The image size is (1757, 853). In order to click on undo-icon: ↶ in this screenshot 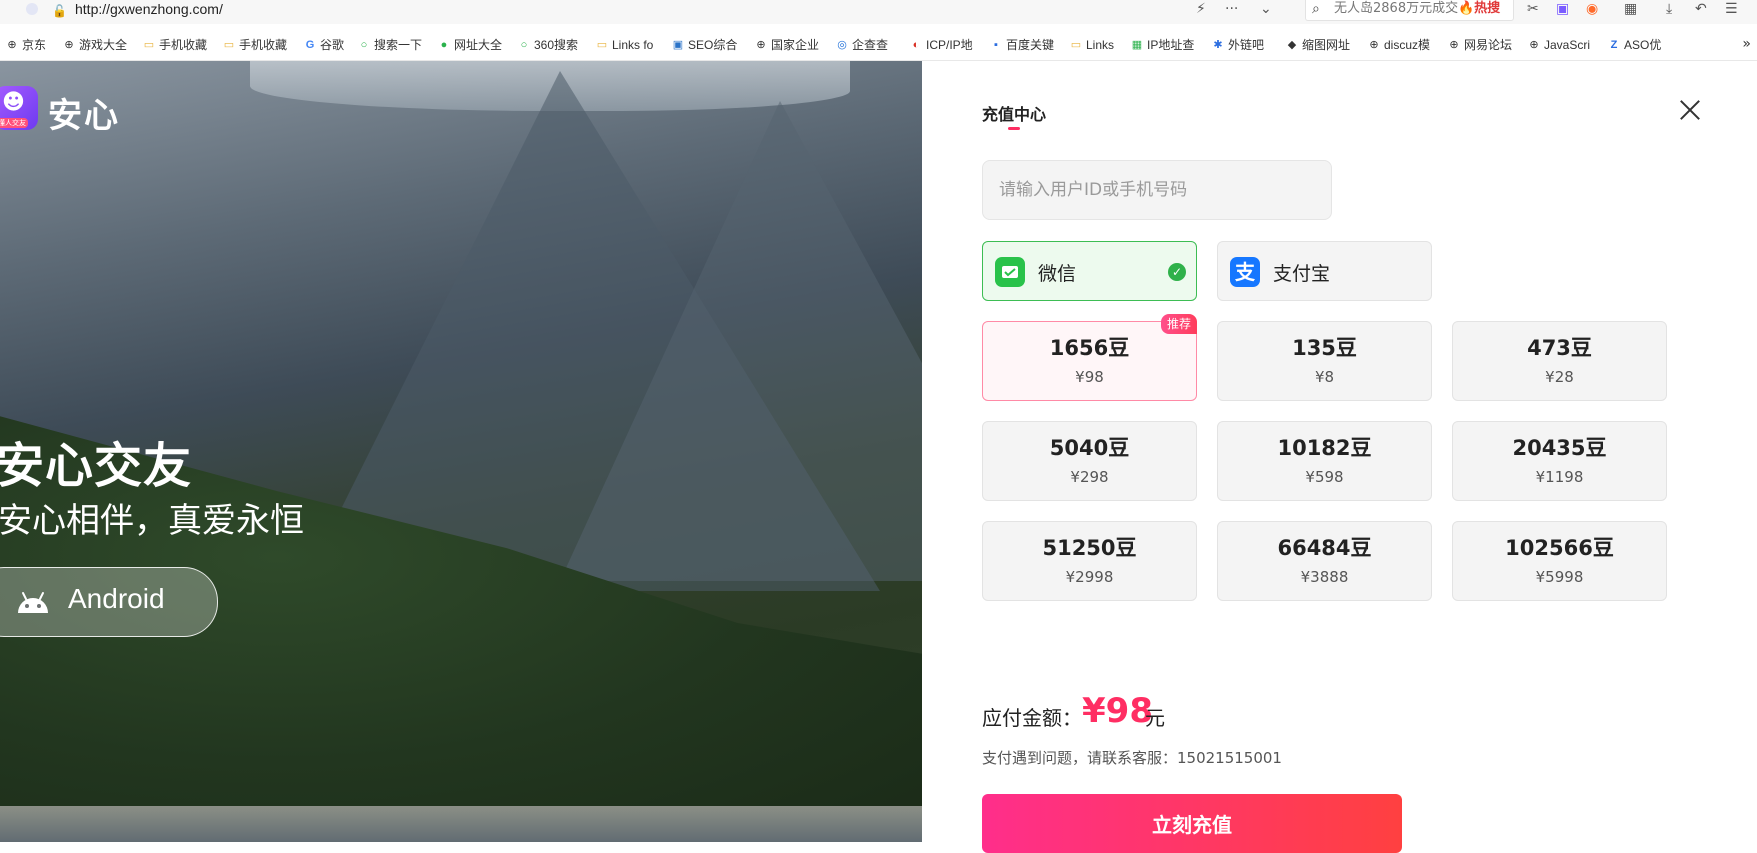, I will do `click(1701, 9)`.